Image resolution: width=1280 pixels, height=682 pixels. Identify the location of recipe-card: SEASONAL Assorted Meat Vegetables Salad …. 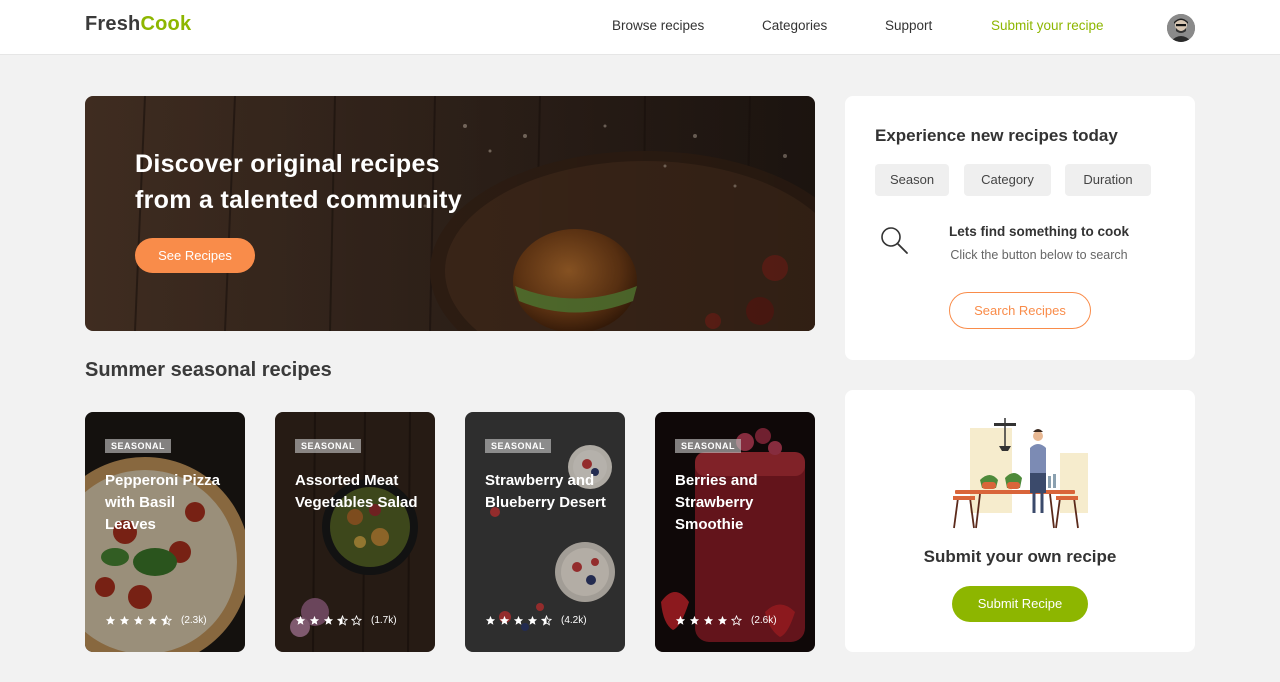
(355, 532).